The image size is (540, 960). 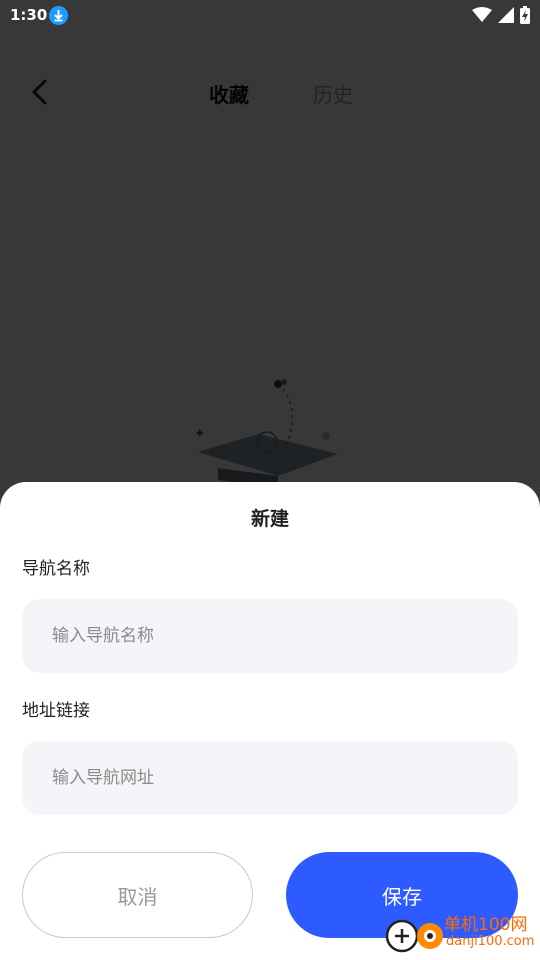 I want to click on watermark: 单机100网 danji100.com, so click(x=460, y=934).